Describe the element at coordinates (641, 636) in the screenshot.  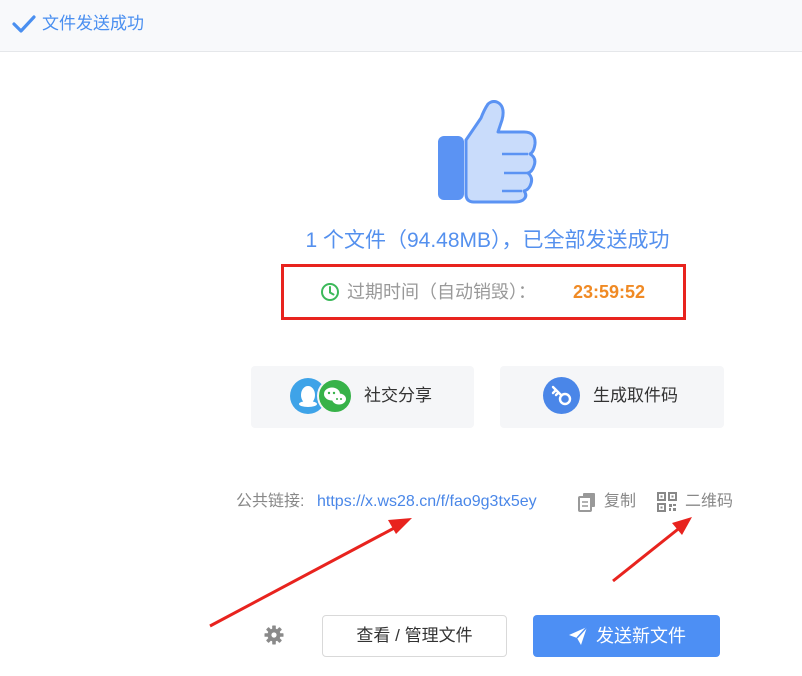
I see `send-new-file-label: 发送新文件` at that location.